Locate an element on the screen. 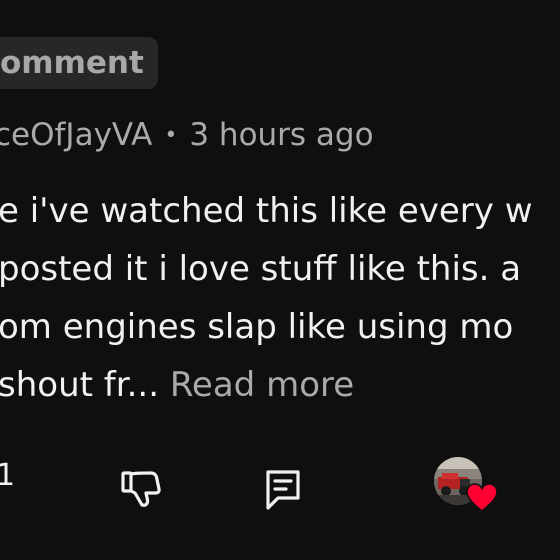 This screenshot has height=560, width=560. comment-meta: ceOfJayVA • 3 hours ago is located at coordinates (187, 135).